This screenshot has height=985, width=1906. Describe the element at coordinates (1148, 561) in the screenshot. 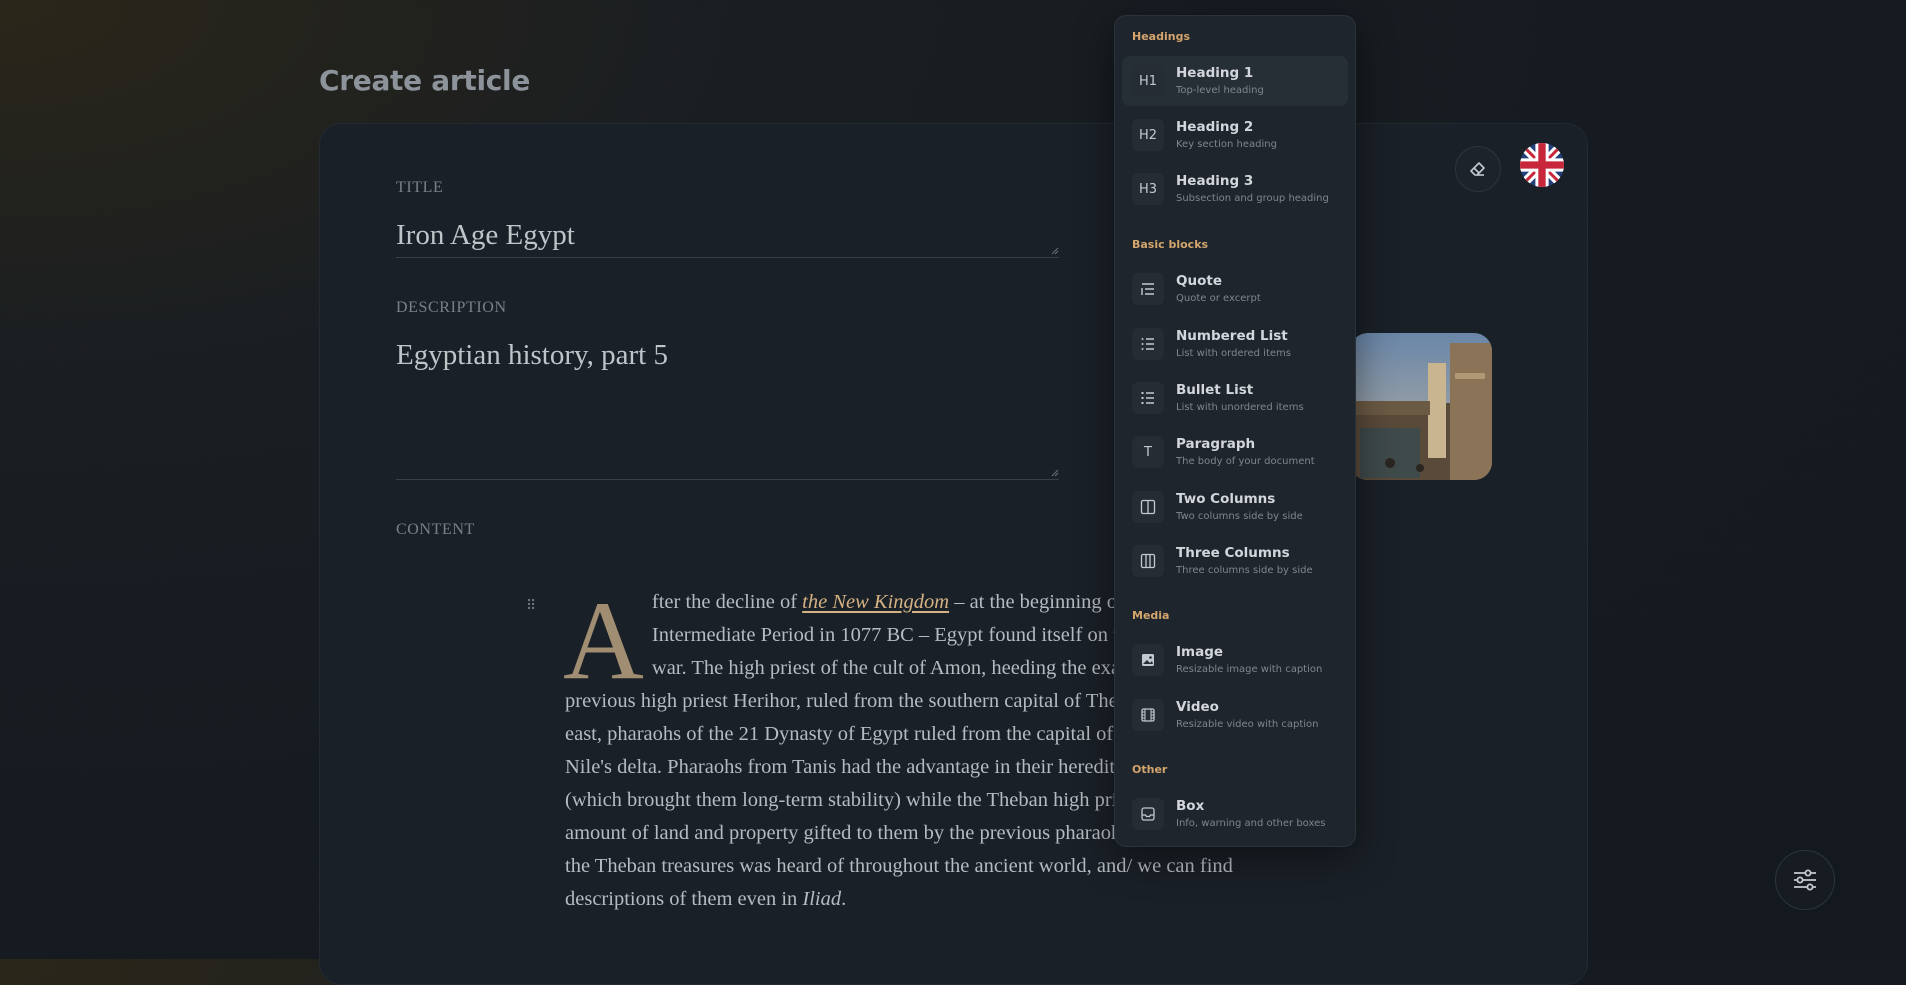

I see `three-columns-icon` at that location.